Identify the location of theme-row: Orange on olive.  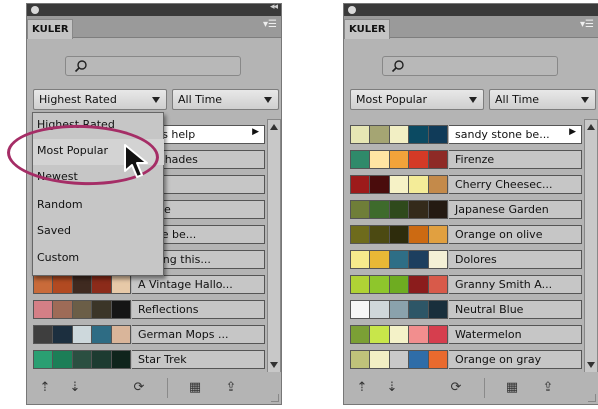
(466, 234).